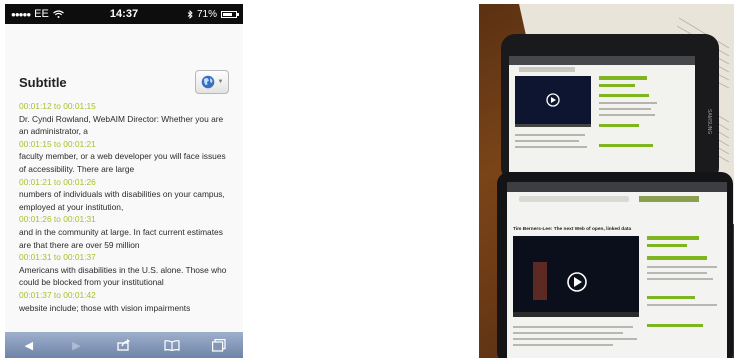 Image resolution: width=734 pixels, height=358 pixels. Describe the element at coordinates (230, 14) in the screenshot. I see `battery-icon` at that location.